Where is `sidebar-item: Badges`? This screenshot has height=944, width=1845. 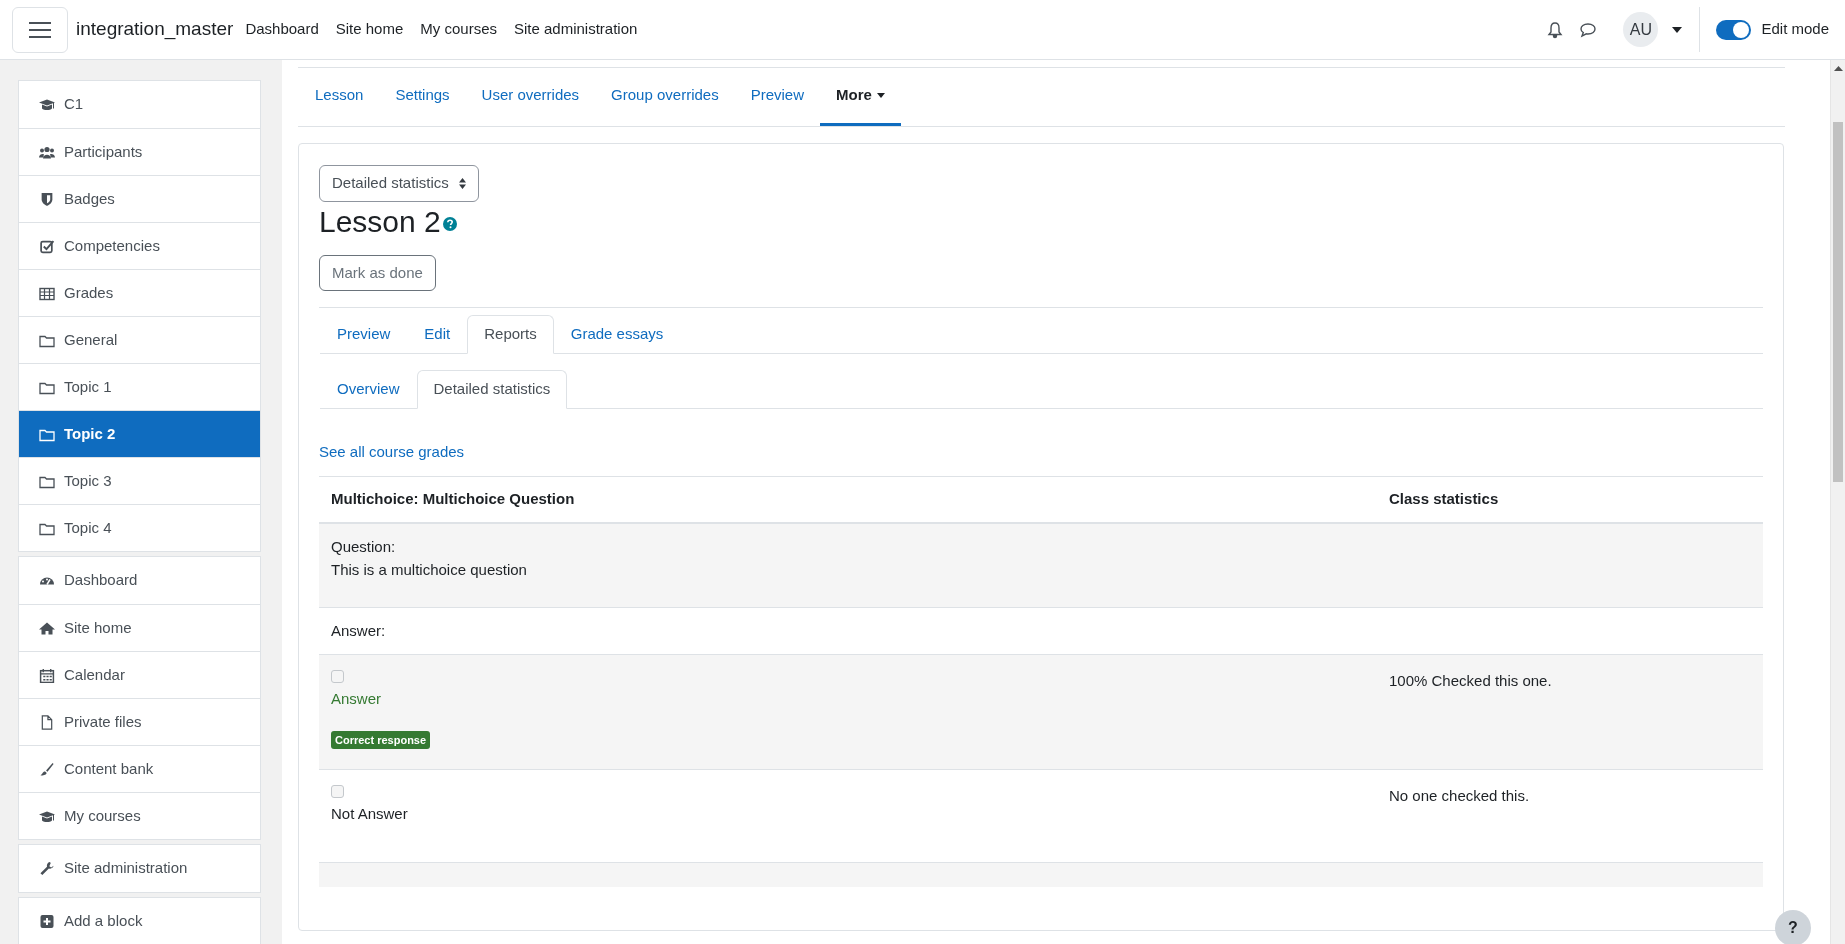 sidebar-item: Badges is located at coordinates (139, 198).